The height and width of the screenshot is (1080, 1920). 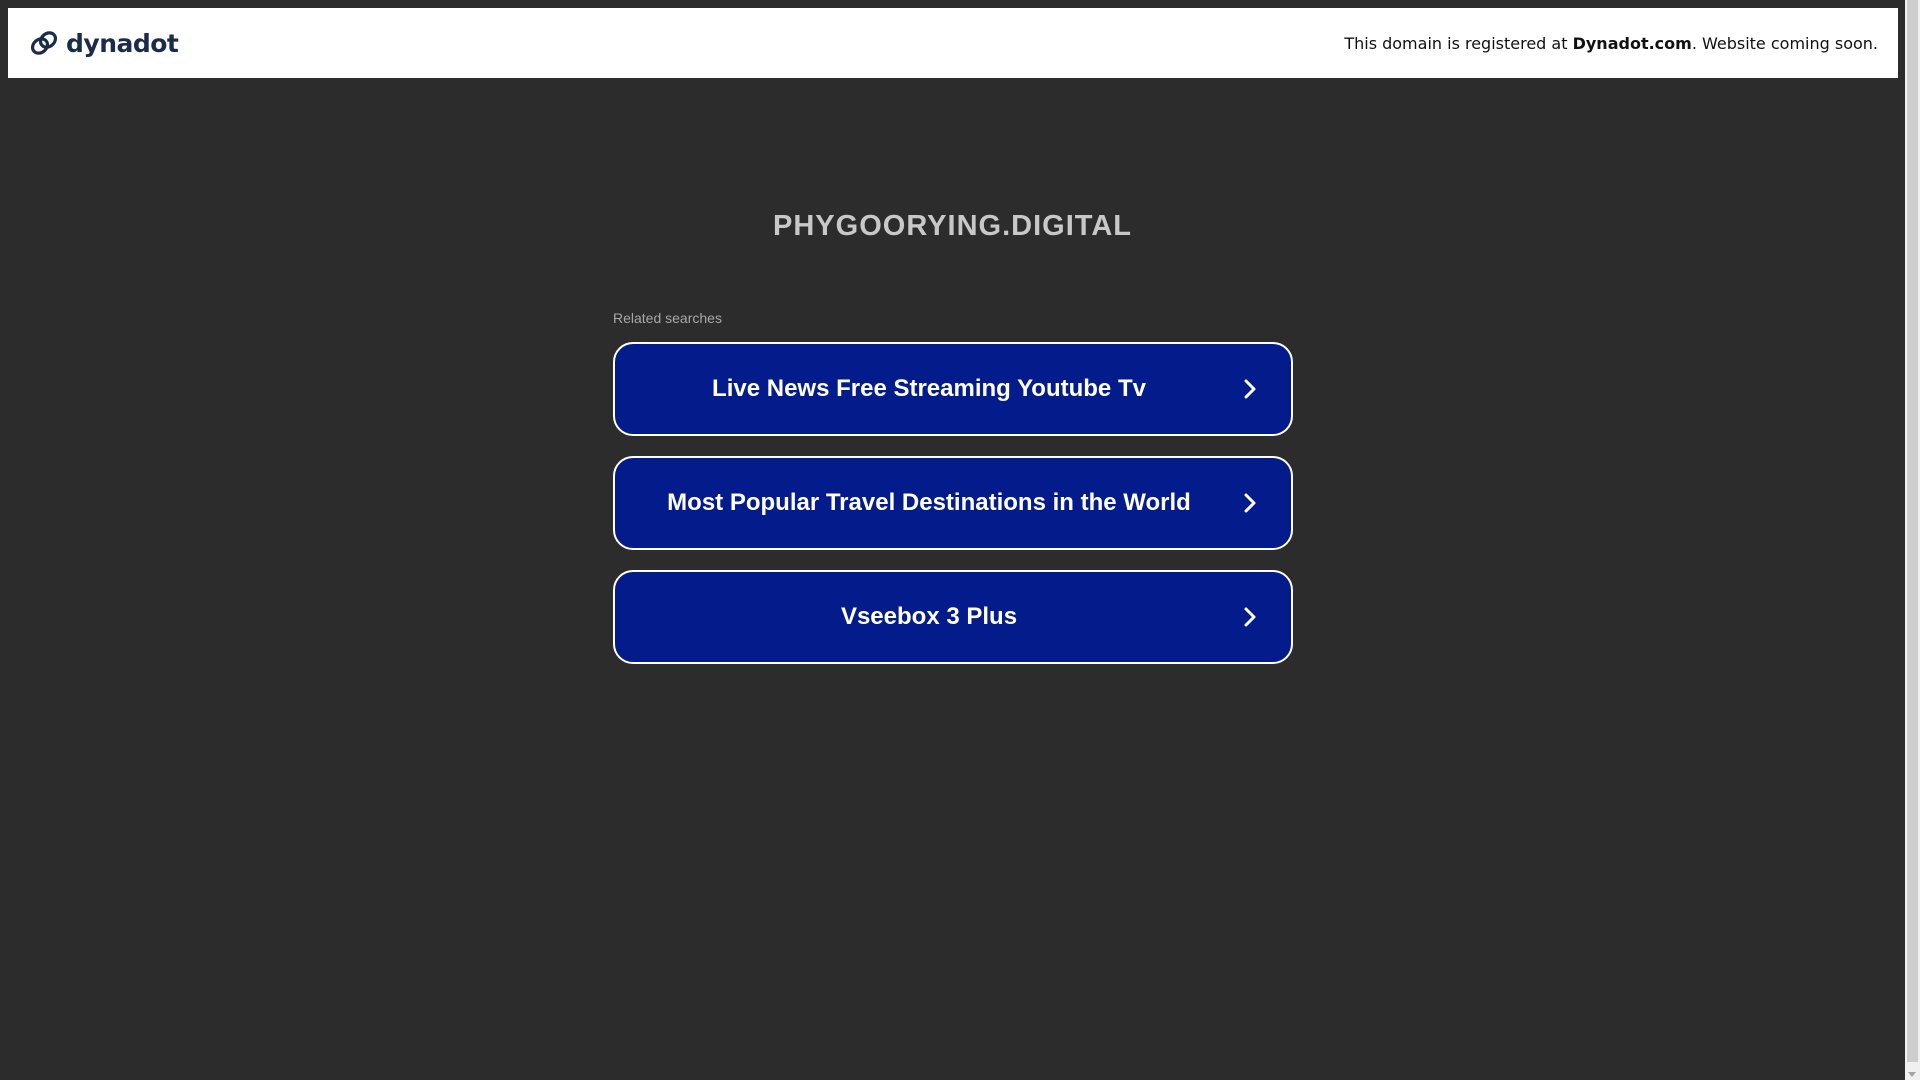 What do you see at coordinates (929, 388) in the screenshot?
I see `related-search-label: Live News Free Streaming Youtube Tv` at bounding box center [929, 388].